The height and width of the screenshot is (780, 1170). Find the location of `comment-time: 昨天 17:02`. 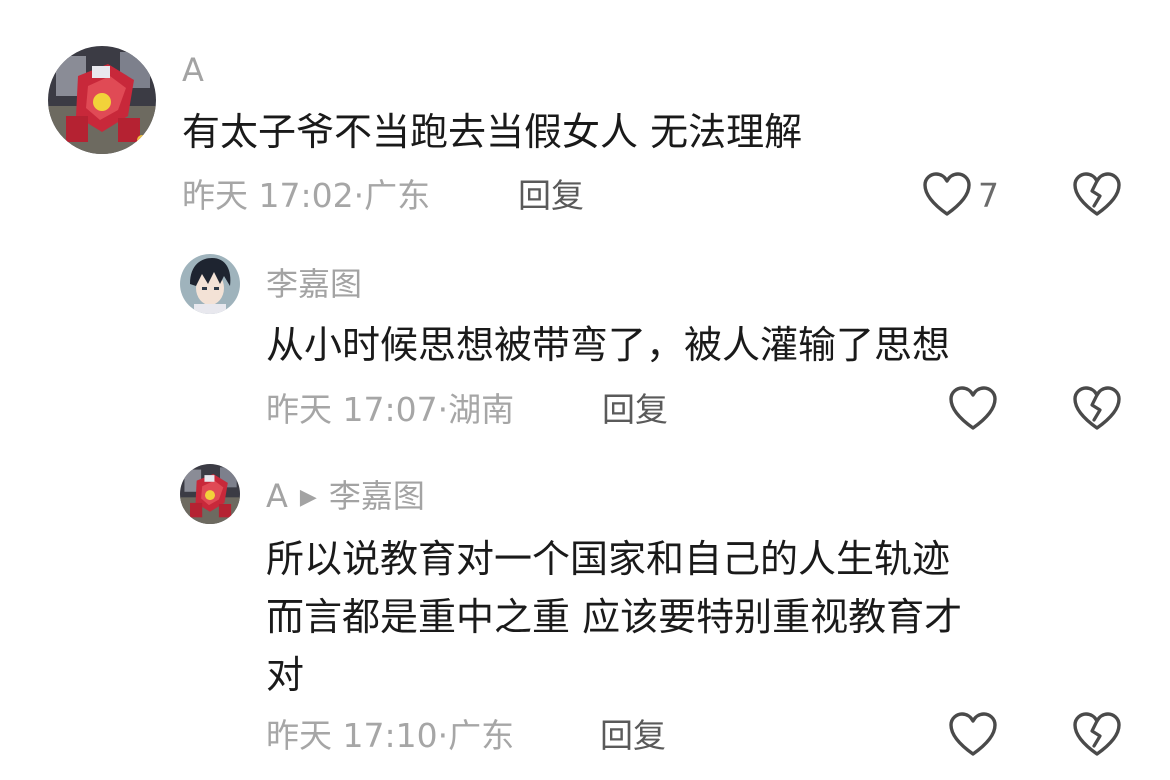

comment-time: 昨天 17:02 is located at coordinates (268, 195).